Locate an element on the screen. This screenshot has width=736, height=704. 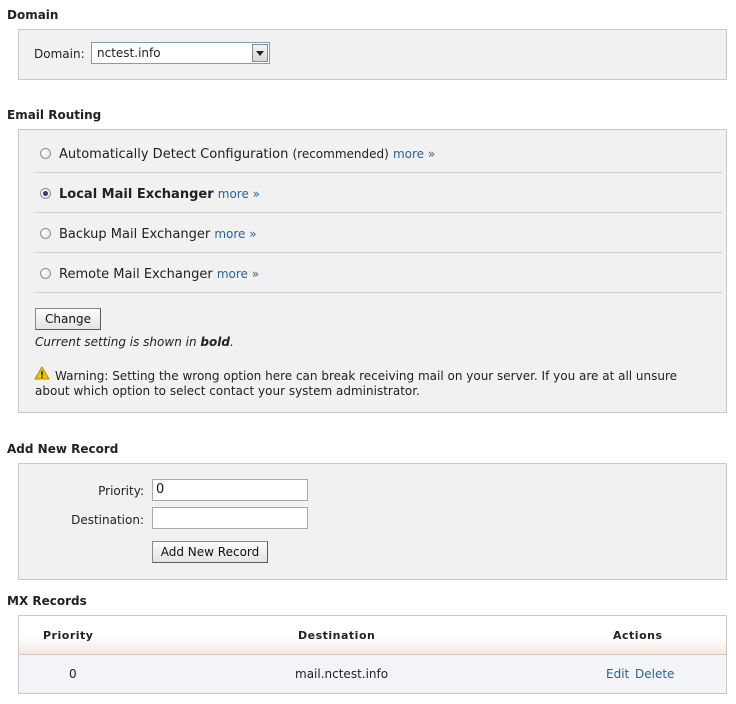
radio-remote is located at coordinates (45, 273).